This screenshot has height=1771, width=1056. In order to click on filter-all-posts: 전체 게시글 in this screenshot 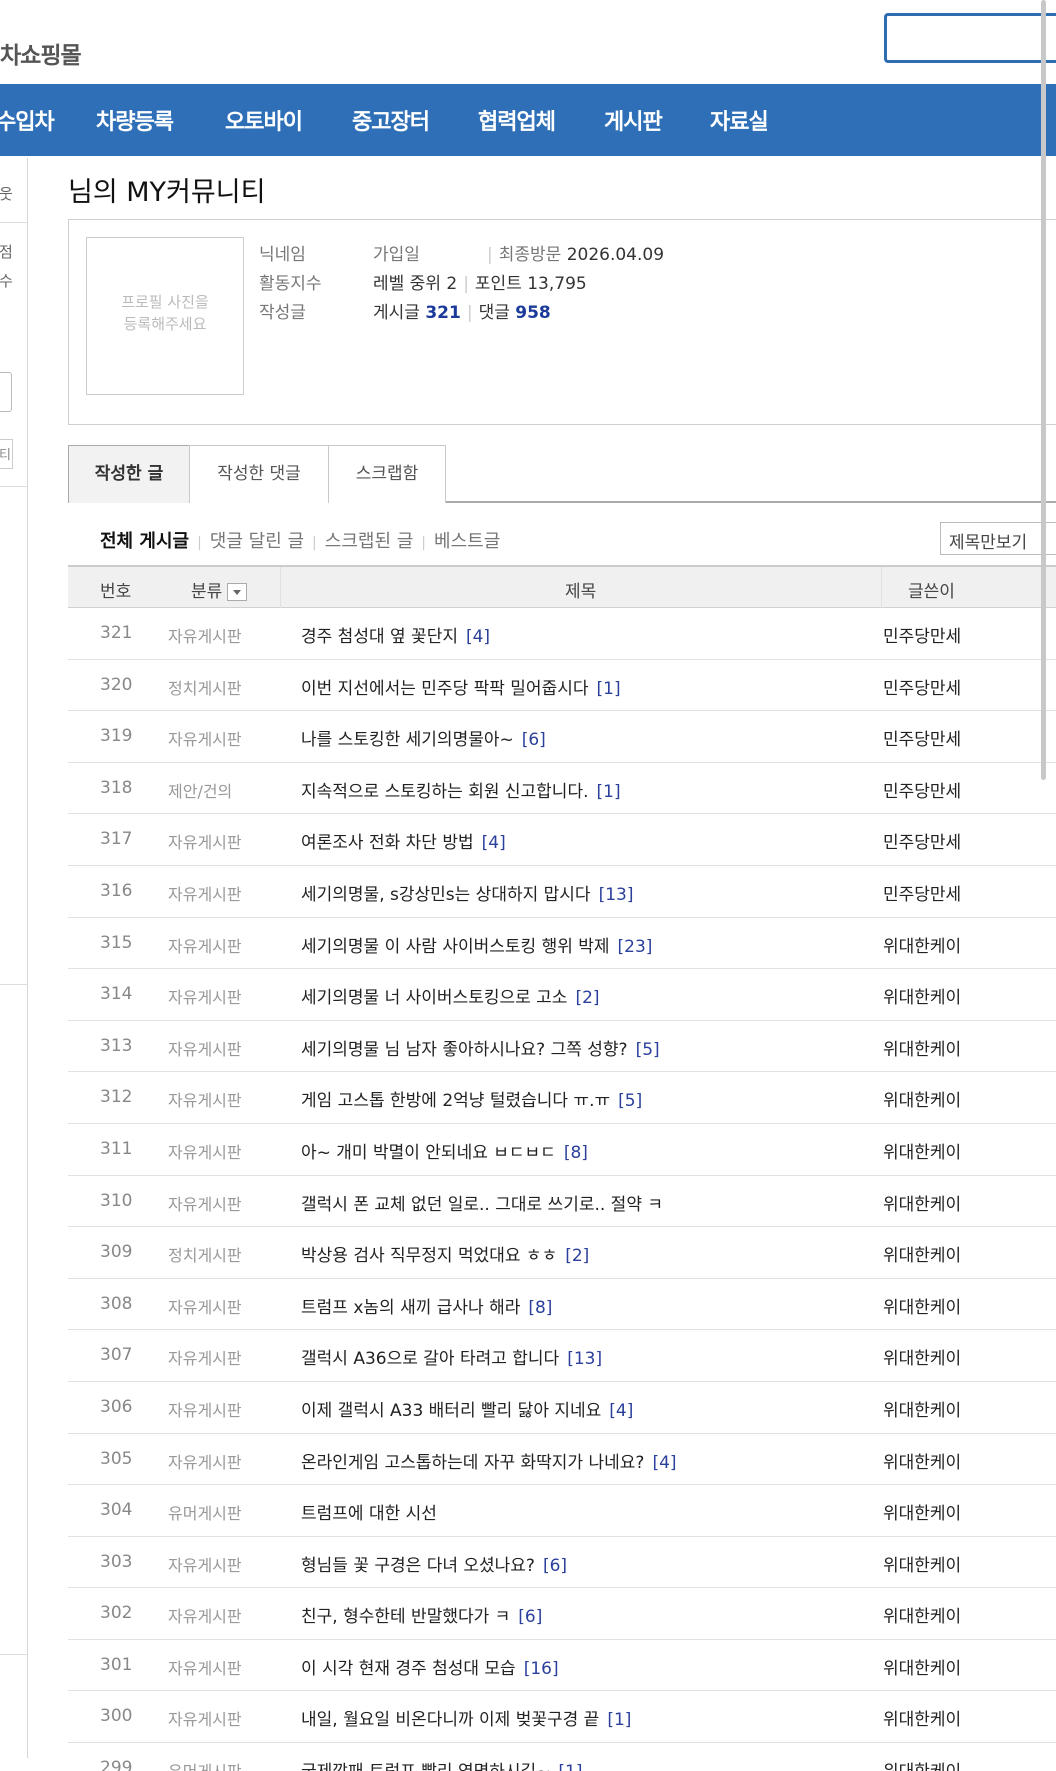, I will do `click(144, 540)`.